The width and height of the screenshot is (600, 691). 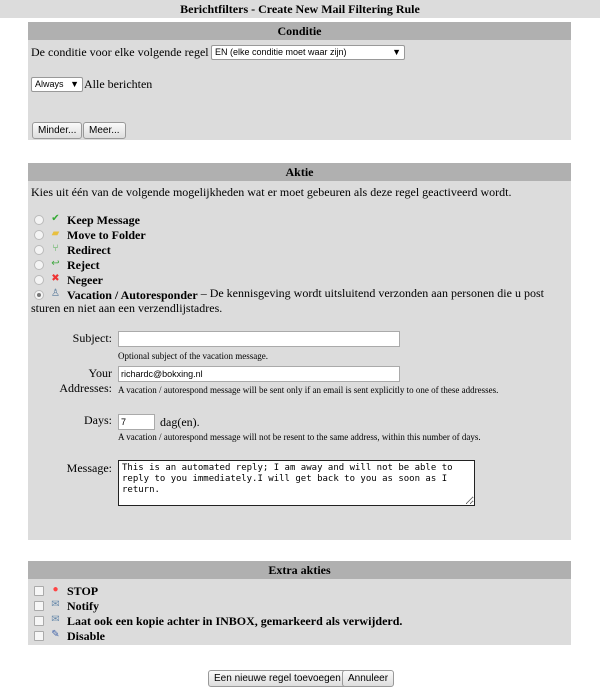 I want to click on extra-label: Notify, so click(x=83, y=606).